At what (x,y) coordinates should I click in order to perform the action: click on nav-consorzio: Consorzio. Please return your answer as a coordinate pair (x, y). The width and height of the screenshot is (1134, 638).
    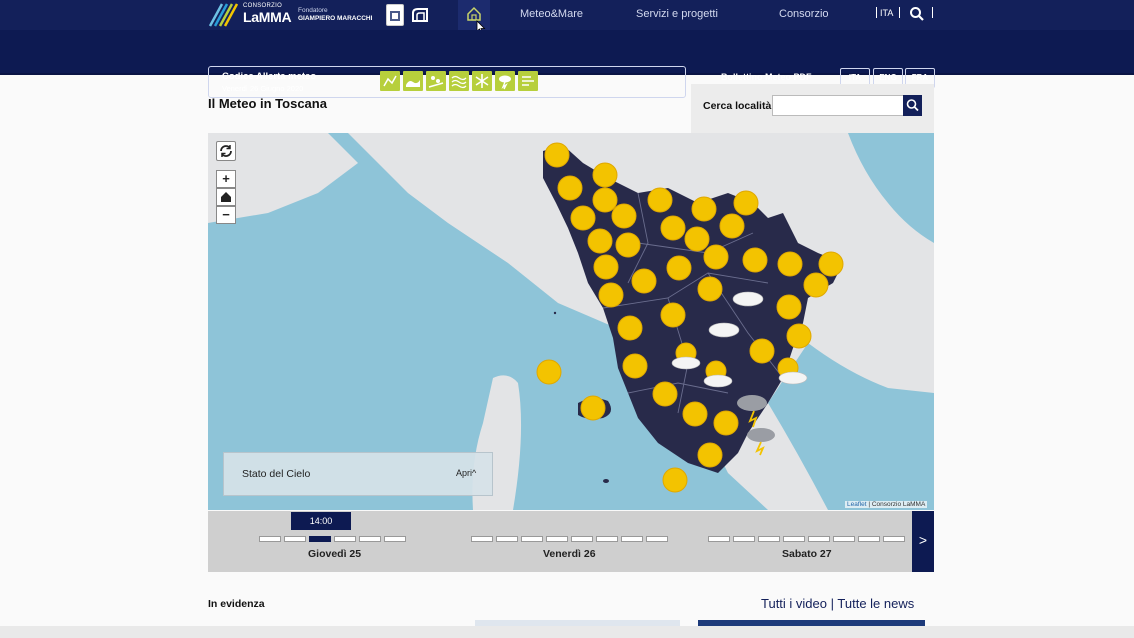
    Looking at the image, I should click on (804, 14).